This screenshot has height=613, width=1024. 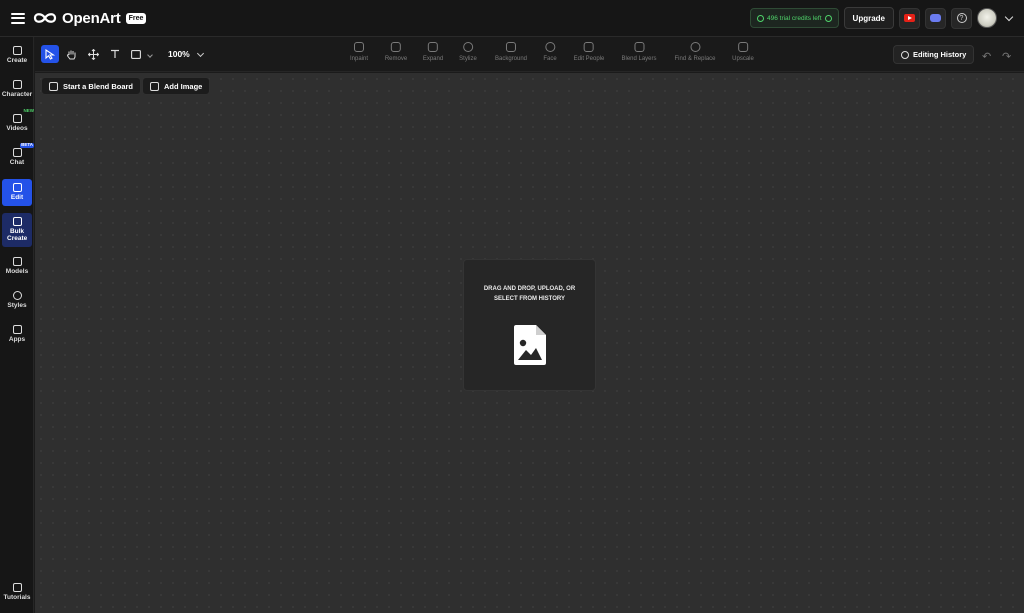 I want to click on cursor-icon, so click(x=50, y=54).